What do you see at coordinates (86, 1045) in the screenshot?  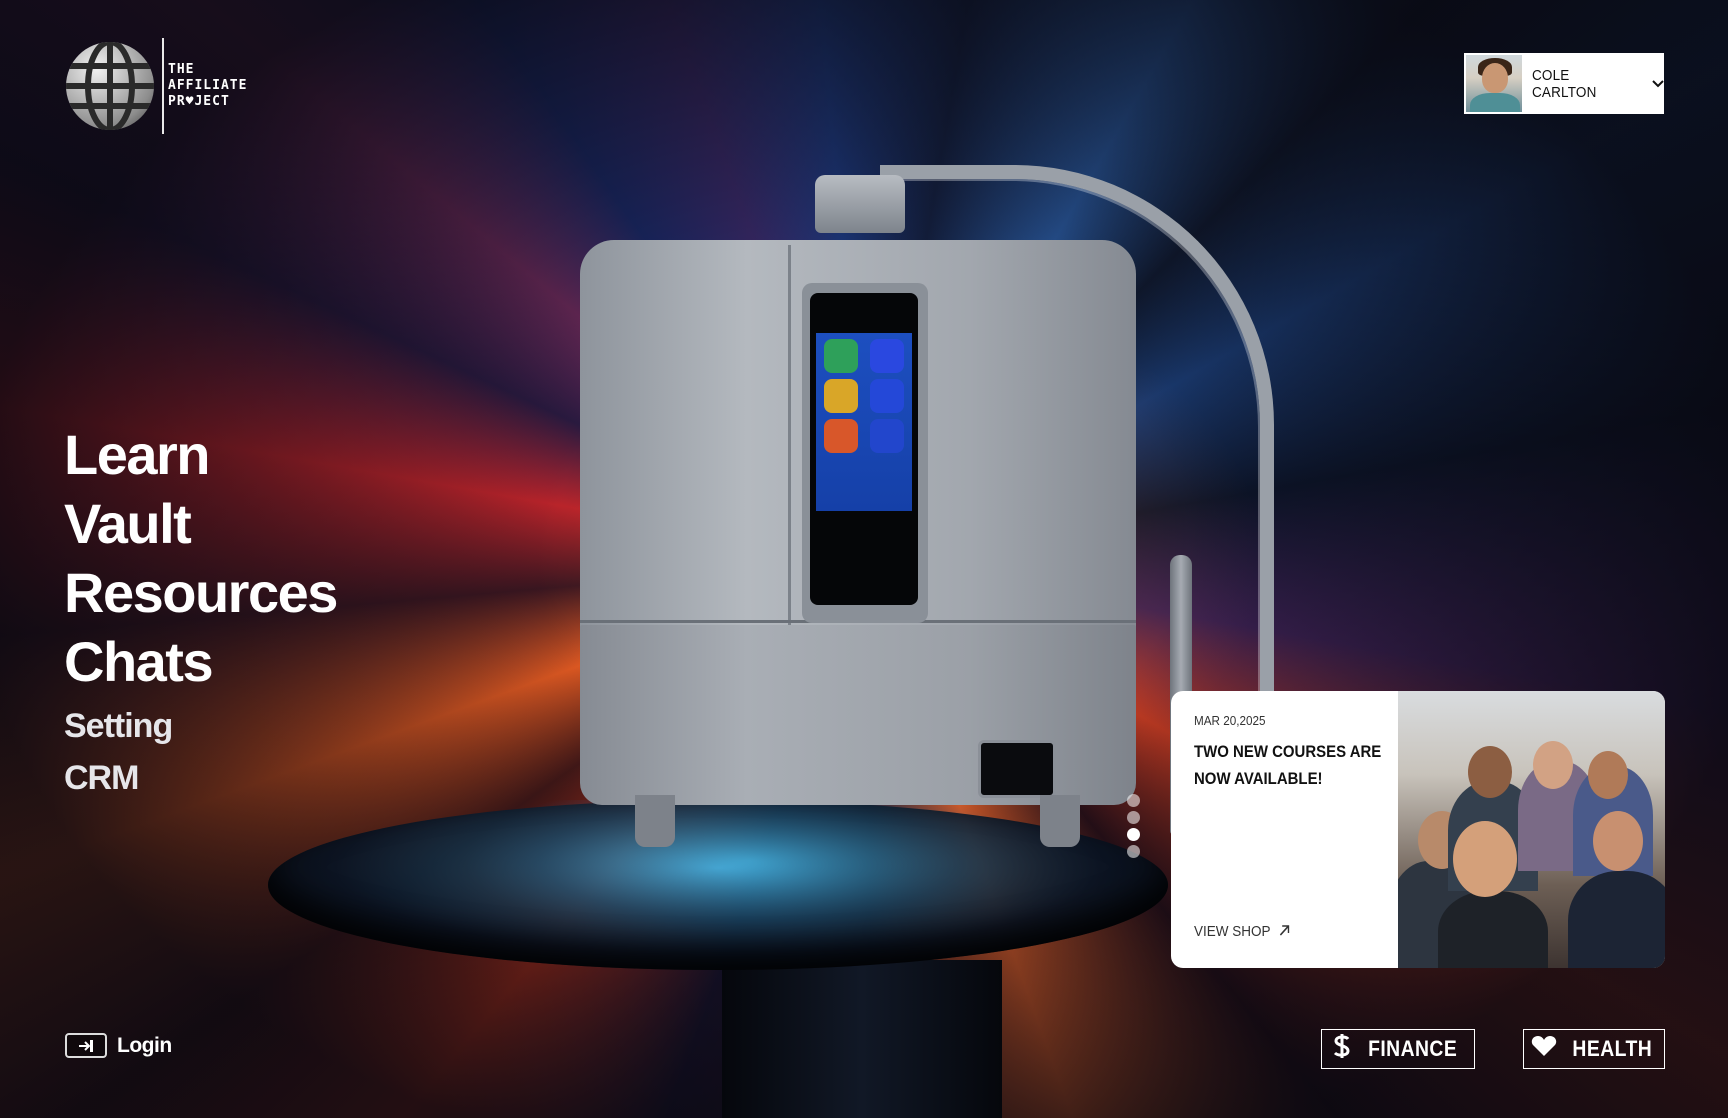 I see `login-arrow-icon` at bounding box center [86, 1045].